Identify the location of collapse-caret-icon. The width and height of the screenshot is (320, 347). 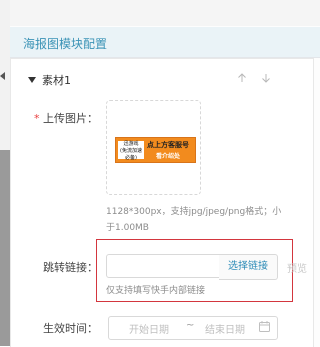
(32, 80).